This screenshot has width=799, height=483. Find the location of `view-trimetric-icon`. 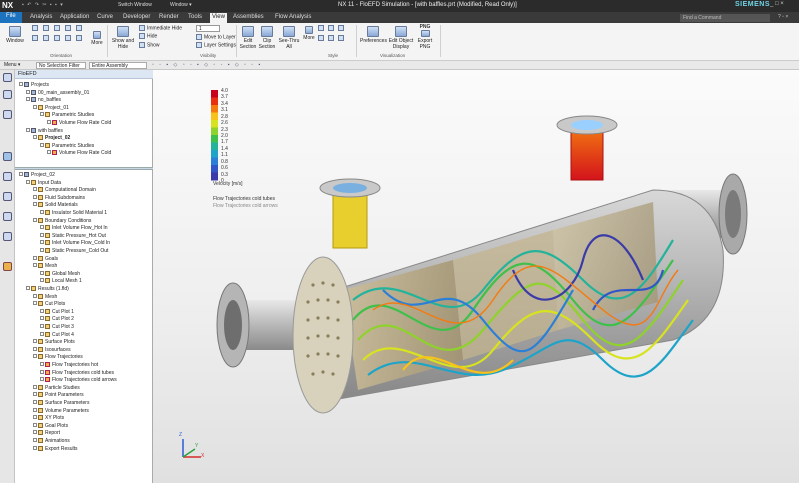

view-trimetric-icon is located at coordinates (79, 28).